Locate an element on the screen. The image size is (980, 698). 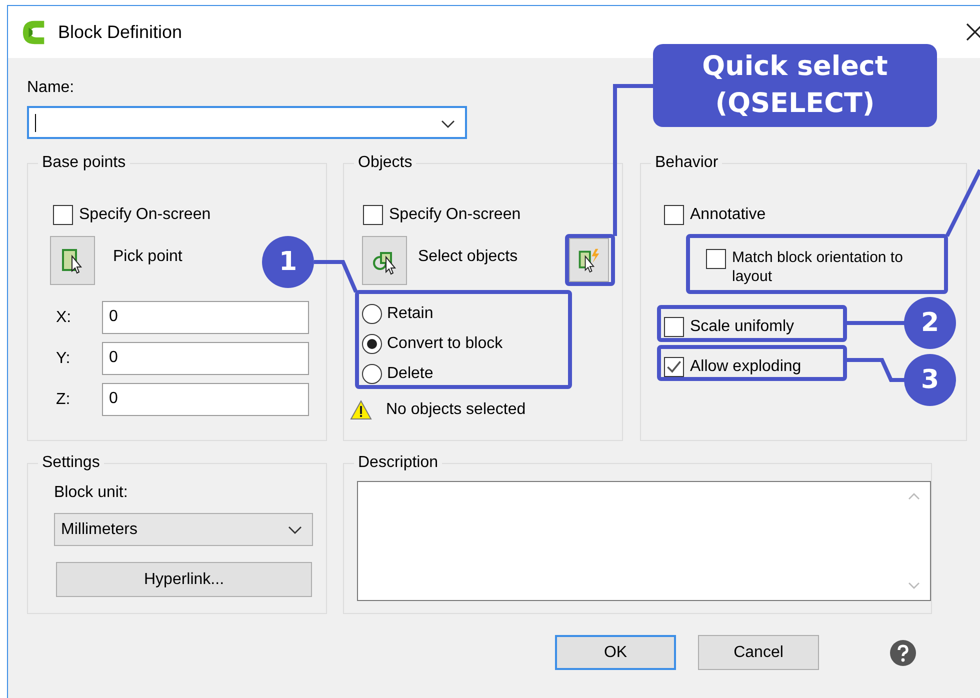
warning-message: No objects selected is located at coordinates (456, 410).